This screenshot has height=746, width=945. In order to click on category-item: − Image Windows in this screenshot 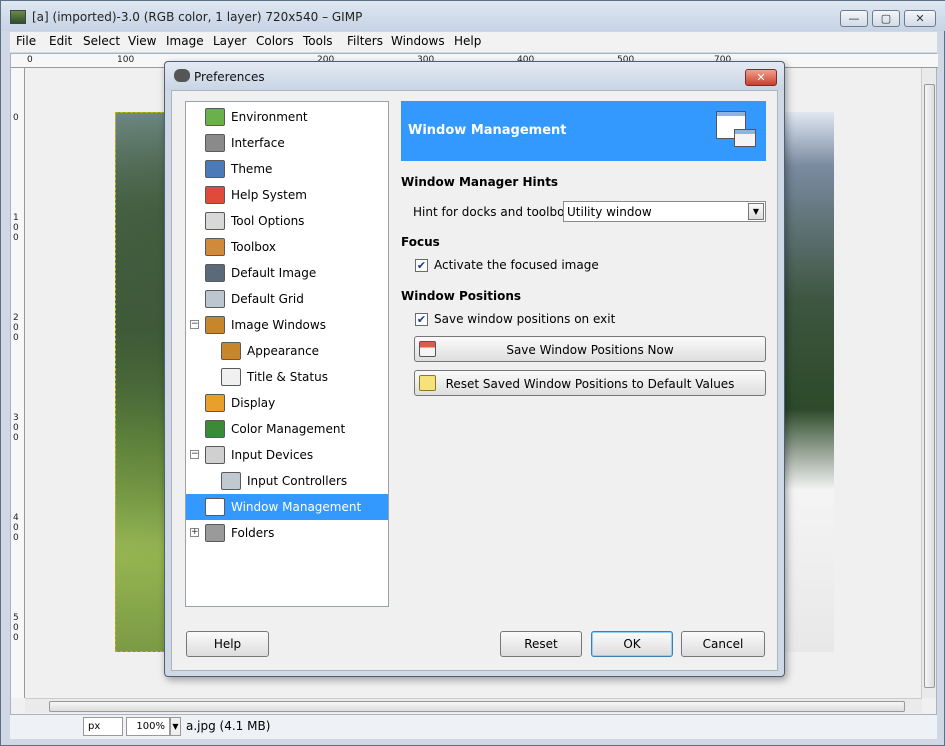, I will do `click(287, 325)`.